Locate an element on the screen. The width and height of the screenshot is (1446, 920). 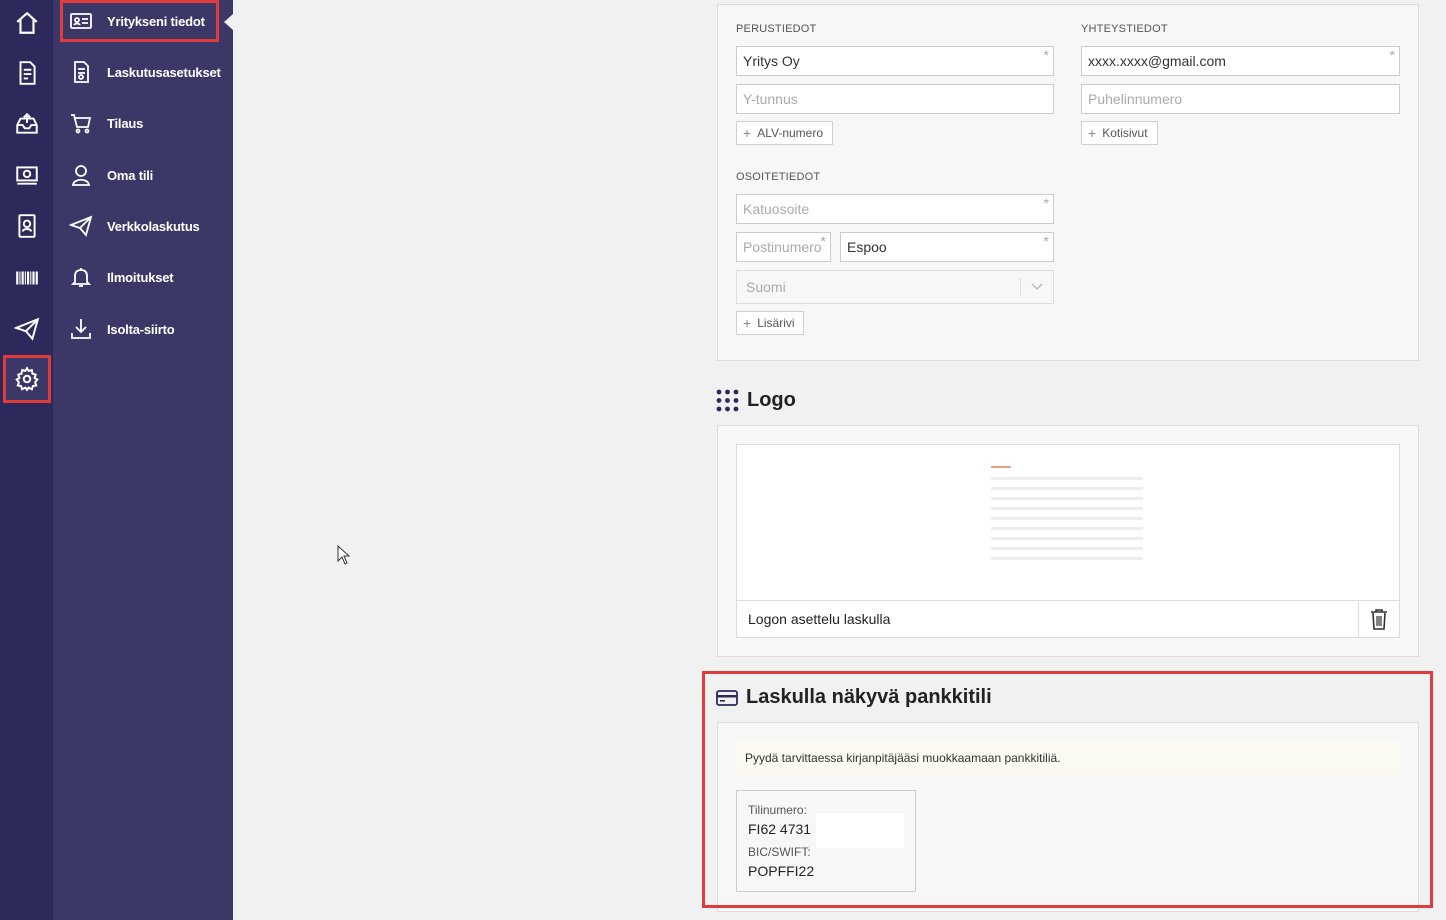
section-address-title: OSOITETIEDOT is located at coordinates (778, 177).